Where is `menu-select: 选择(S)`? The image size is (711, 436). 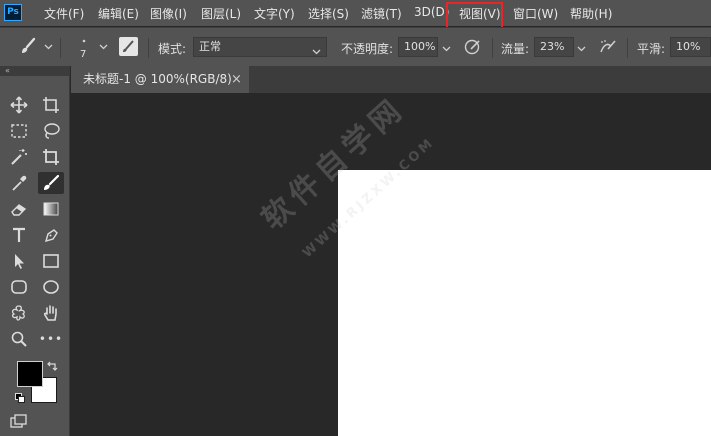
menu-select: 选择(S) is located at coordinates (328, 13).